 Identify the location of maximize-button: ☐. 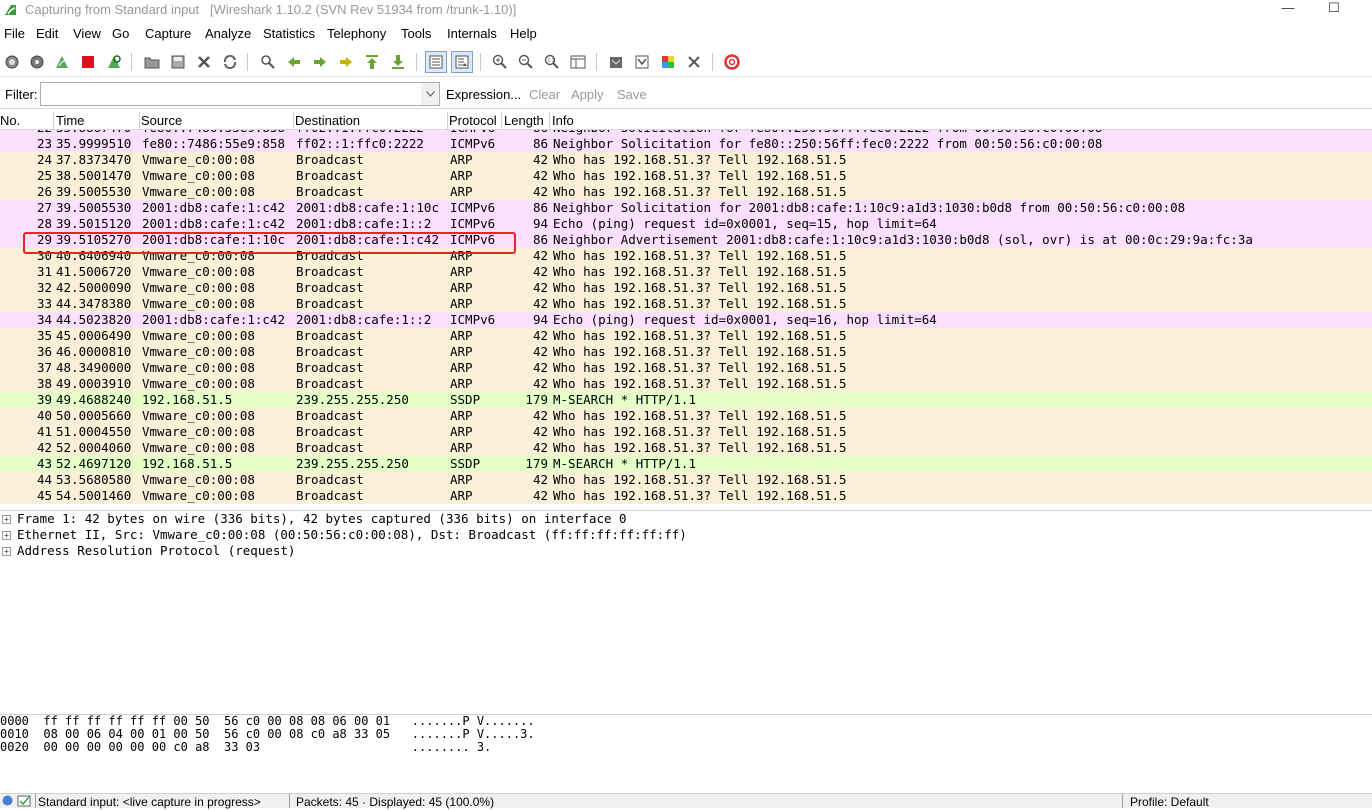
(1334, 10).